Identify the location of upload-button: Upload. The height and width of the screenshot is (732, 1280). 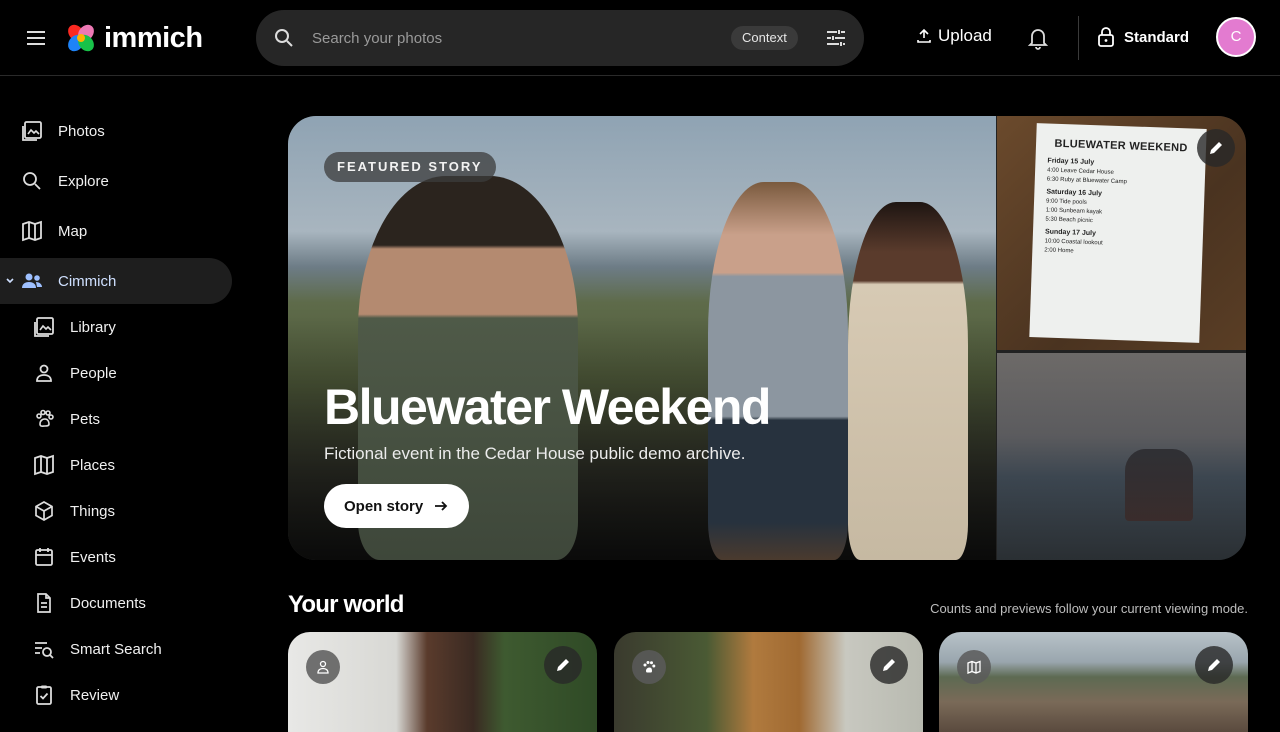
(954, 36).